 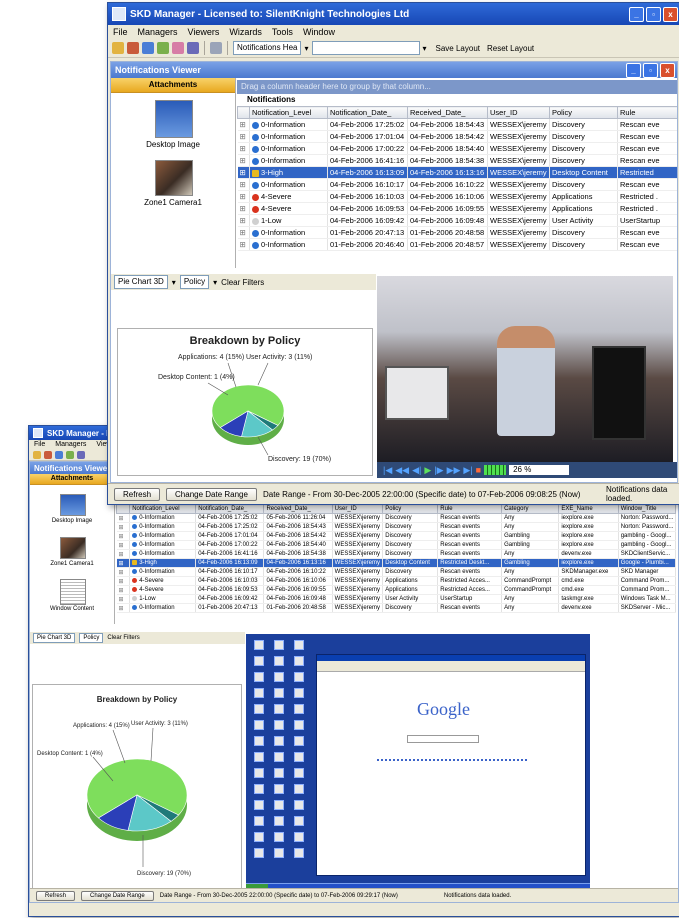 I want to click on back-clear-filters-button: Clear Filters, so click(x=123, y=638).